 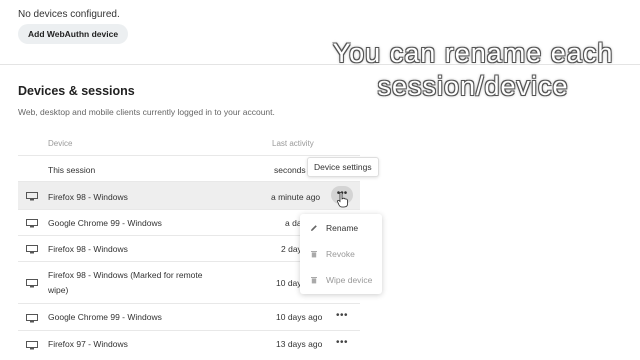 I want to click on session-device-name: This session, so click(x=72, y=170).